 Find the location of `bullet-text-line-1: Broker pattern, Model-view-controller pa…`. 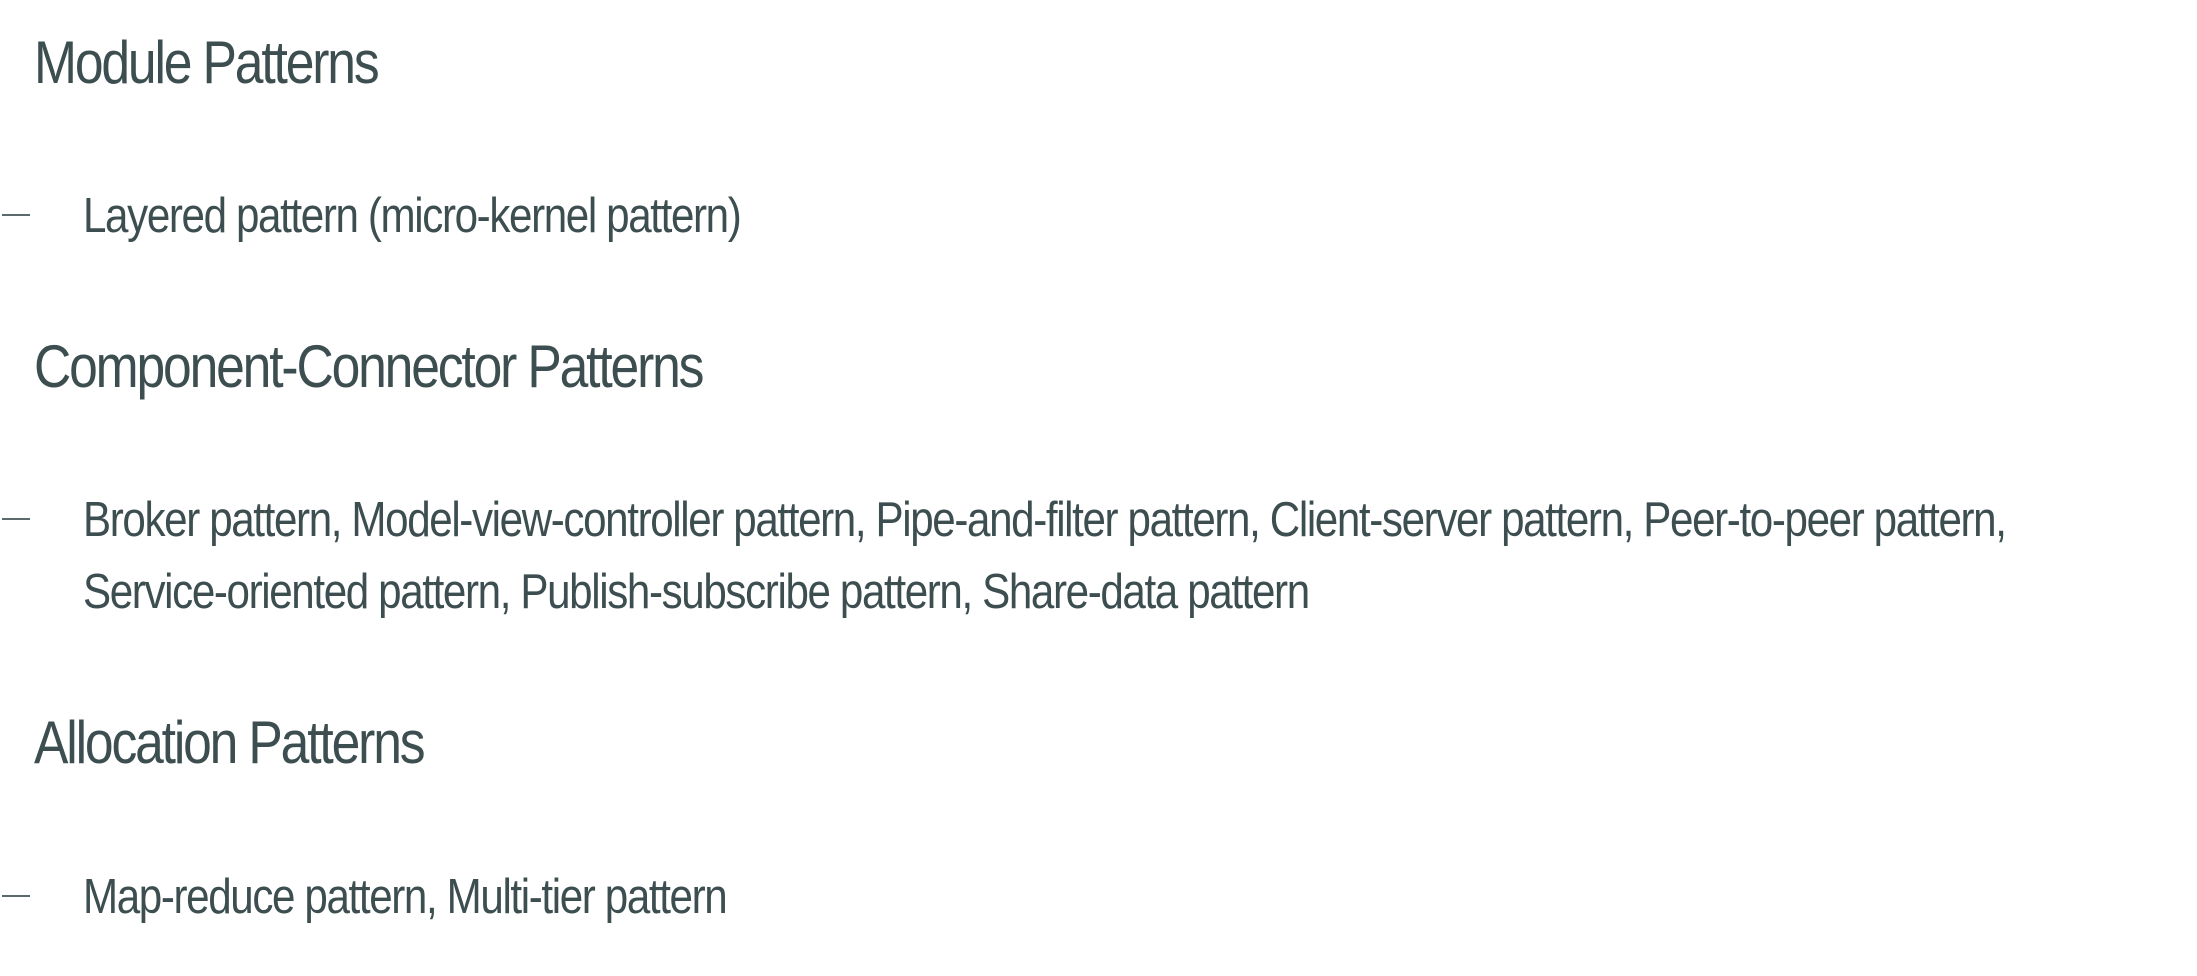

bullet-text-line-1: Broker pattern, Model-view-controller pa… is located at coordinates (1045, 520).